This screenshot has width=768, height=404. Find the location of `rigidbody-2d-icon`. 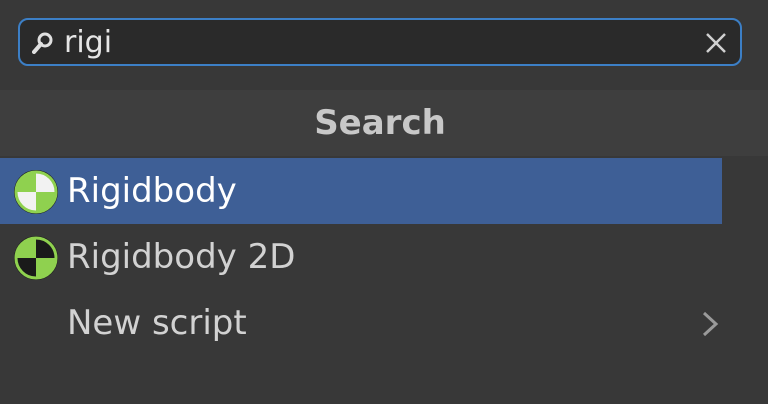

rigidbody-2d-icon is located at coordinates (36, 258).